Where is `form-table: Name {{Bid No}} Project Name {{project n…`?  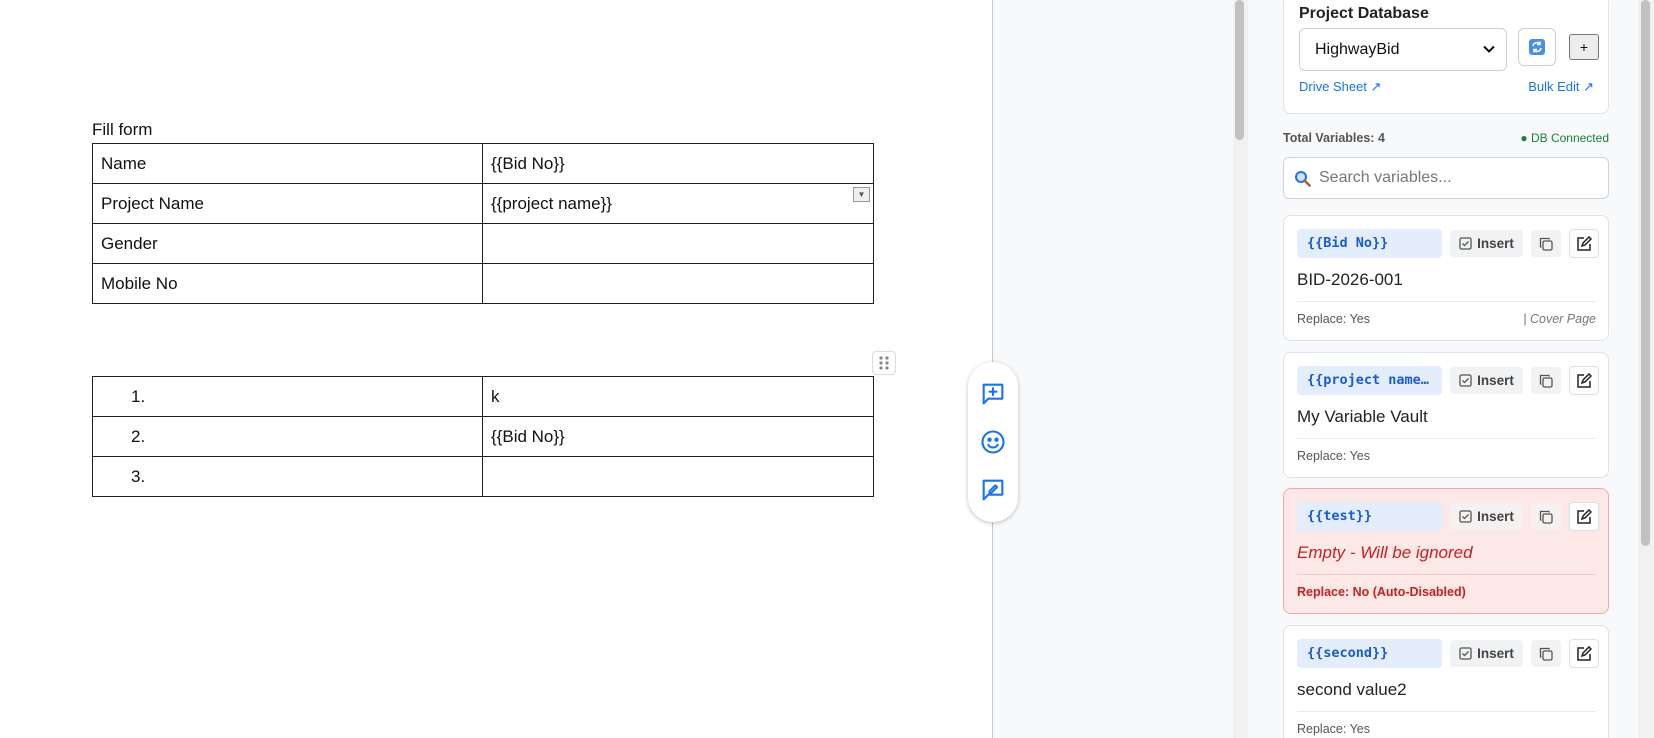
form-table: Name {{Bid No}} Project Name {{project n… is located at coordinates (483, 223).